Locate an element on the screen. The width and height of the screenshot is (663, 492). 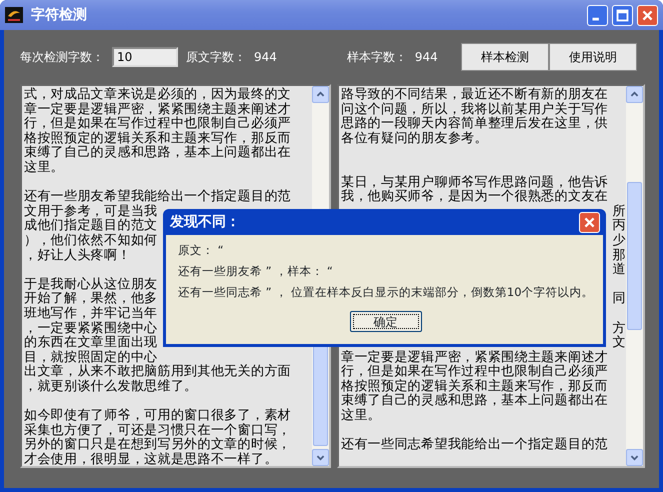
text-fragment: 道 is located at coordinates (619, 270).